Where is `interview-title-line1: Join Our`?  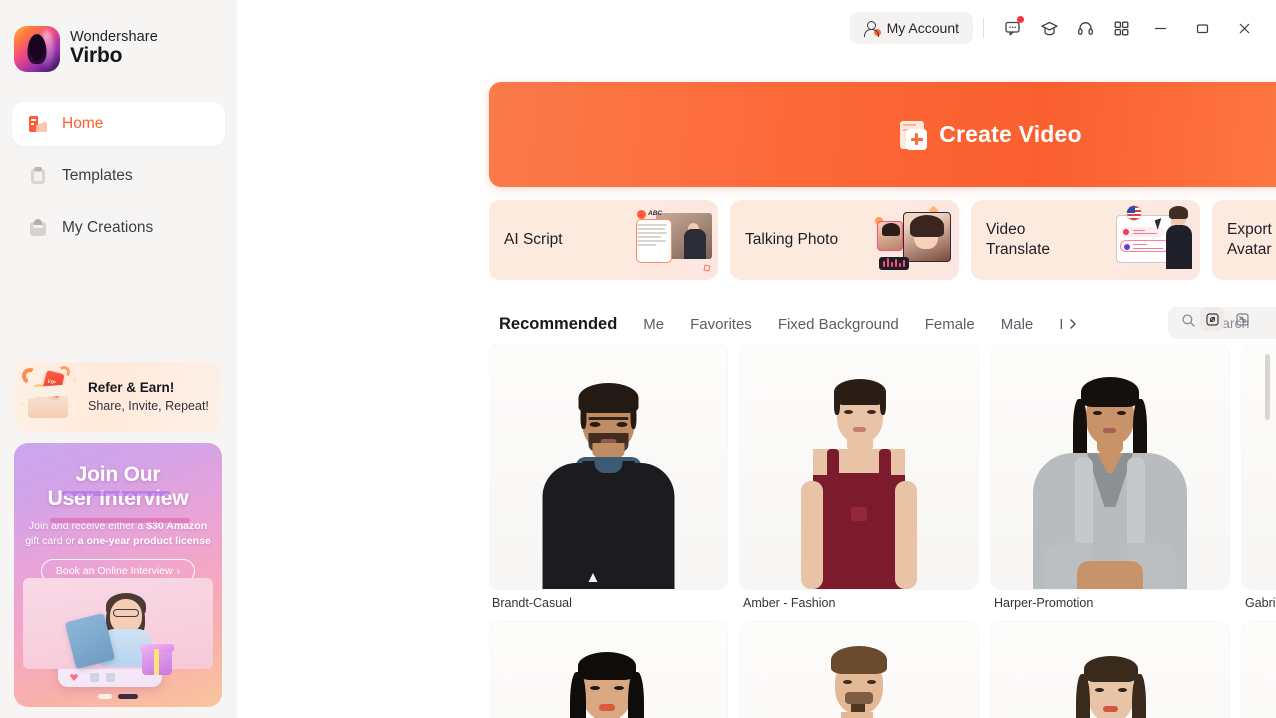 interview-title-line1: Join Our is located at coordinates (118, 474).